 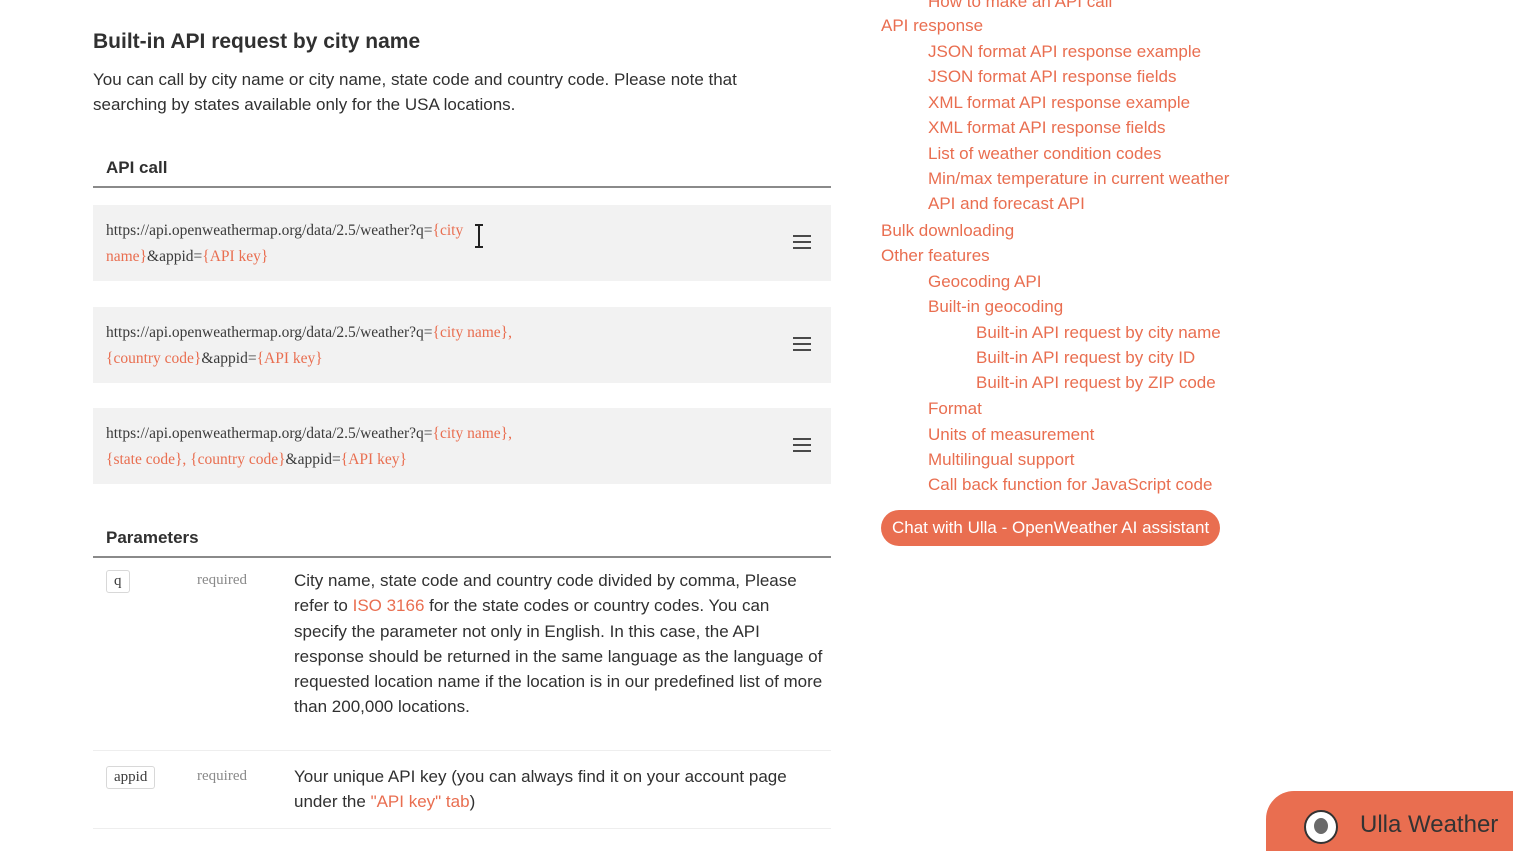 What do you see at coordinates (1046, 128) in the screenshot?
I see `toc-item-xml-response-fields: XML format API response fields` at bounding box center [1046, 128].